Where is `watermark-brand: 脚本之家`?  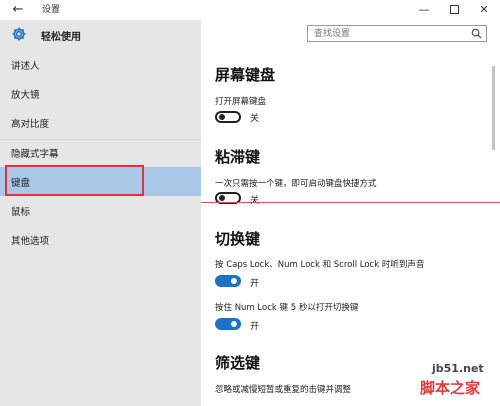
watermark-brand: 脚本之家 is located at coordinates (450, 388).